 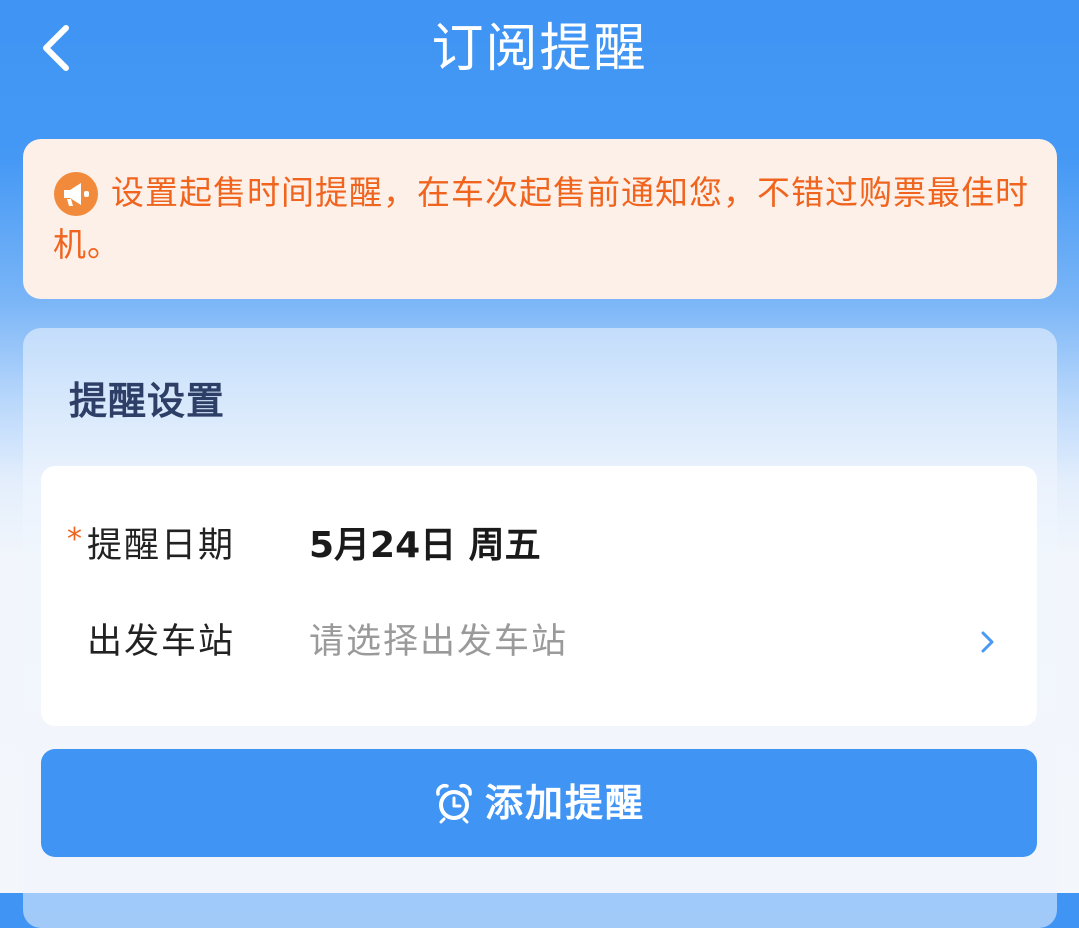 I want to click on departure-station-placeholder: 请选择出发车站, so click(x=438, y=642).